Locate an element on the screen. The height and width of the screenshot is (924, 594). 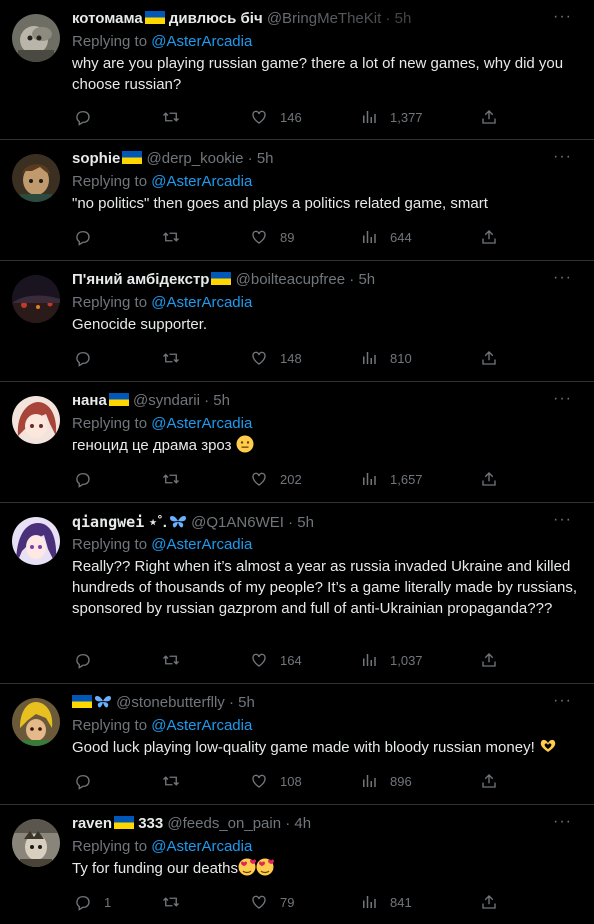
views-button: 644 is located at coordinates (386, 237).